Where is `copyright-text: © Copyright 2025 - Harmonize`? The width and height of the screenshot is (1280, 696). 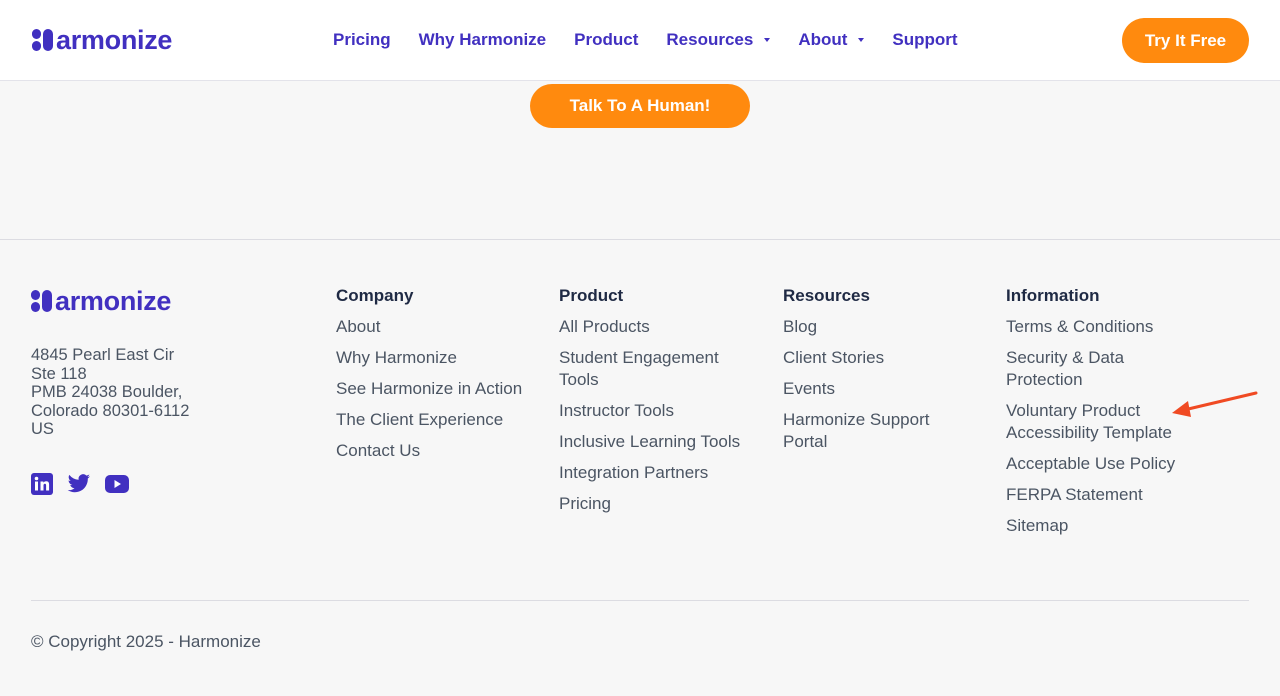 copyright-text: © Copyright 2025 - Harmonize is located at coordinates (146, 641).